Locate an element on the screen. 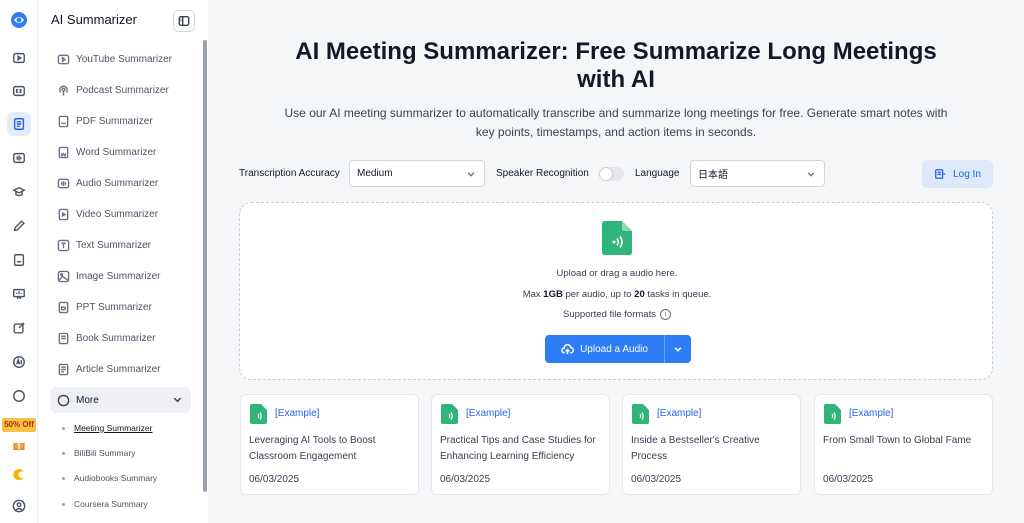 The image size is (1024, 523). sidebar-item-book-summarizer: Book Summarizer is located at coordinates (124, 338).